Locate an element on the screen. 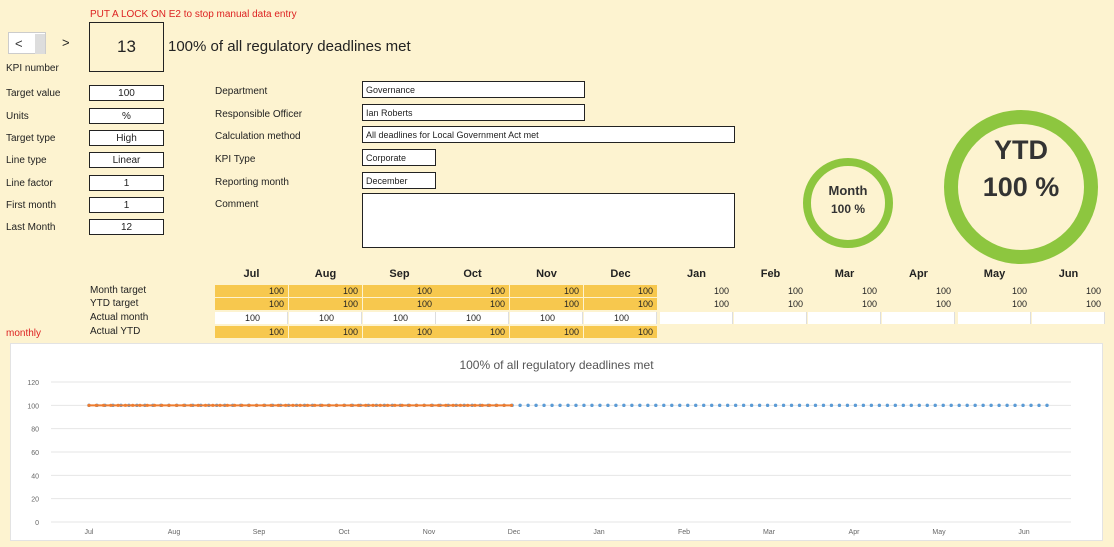 Image resolution: width=1114 pixels, height=547 pixels. kpi-nav-spinner: < is located at coordinates (27, 43).